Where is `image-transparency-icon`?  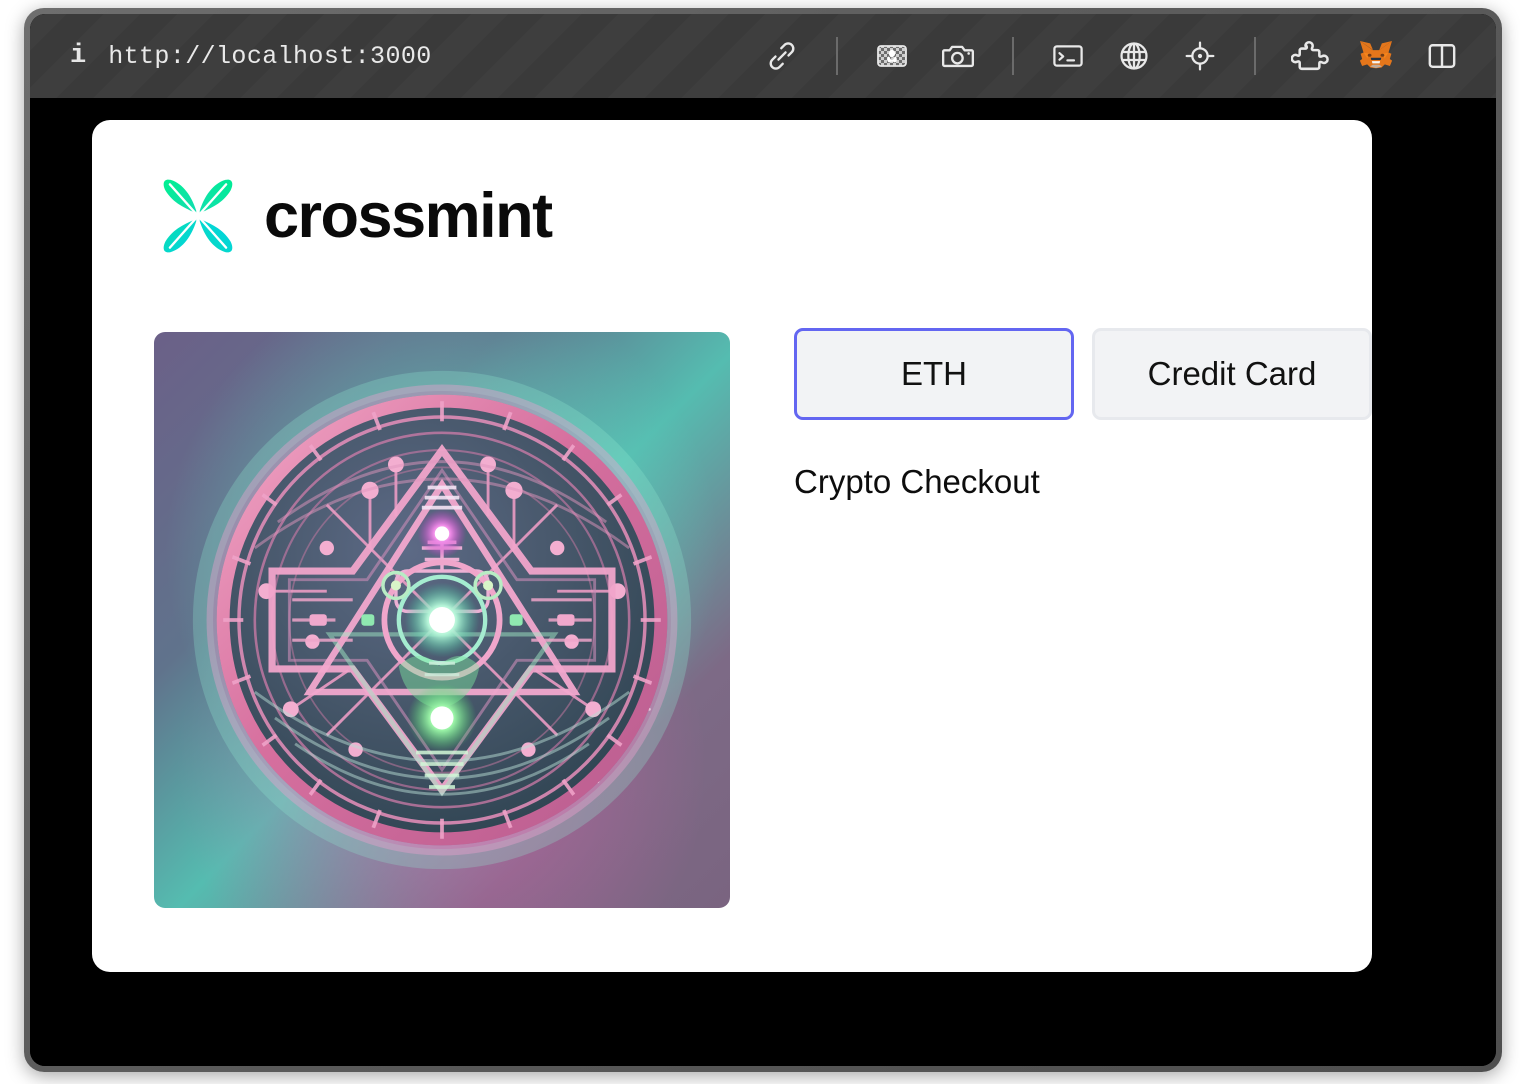 image-transparency-icon is located at coordinates (892, 56).